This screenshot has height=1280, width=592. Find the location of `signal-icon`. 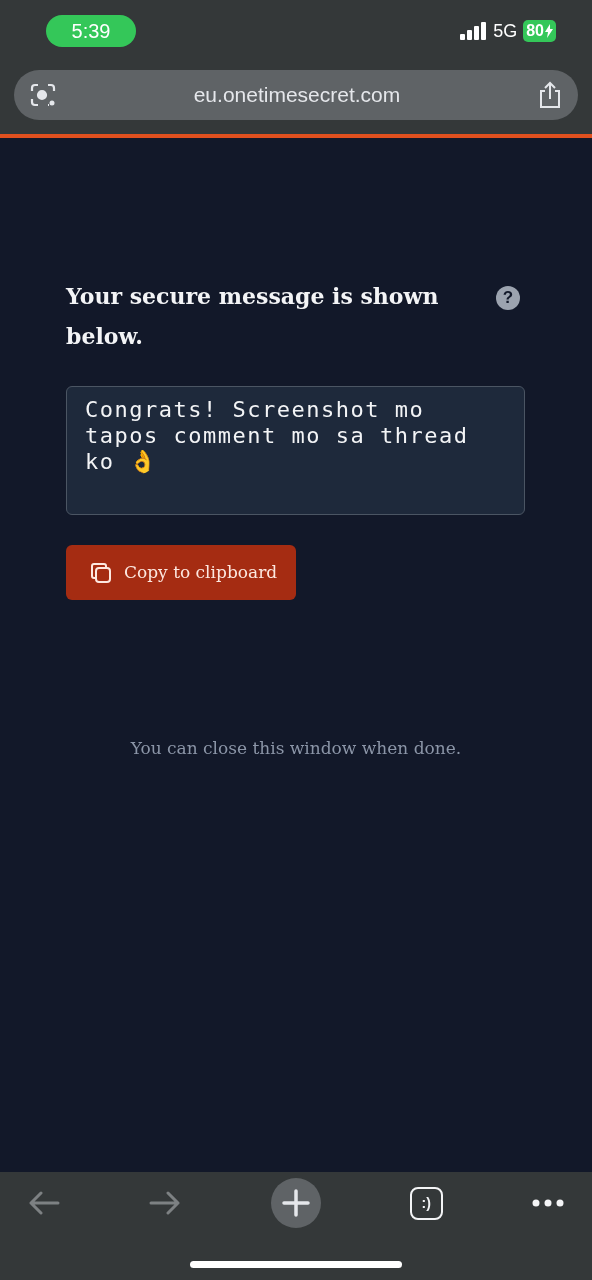

signal-icon is located at coordinates (474, 31).